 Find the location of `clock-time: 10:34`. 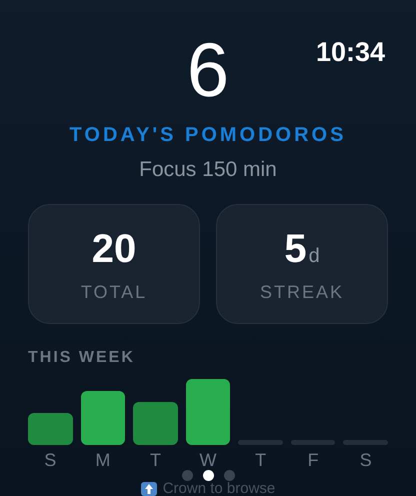

clock-time: 10:34 is located at coordinates (350, 52).